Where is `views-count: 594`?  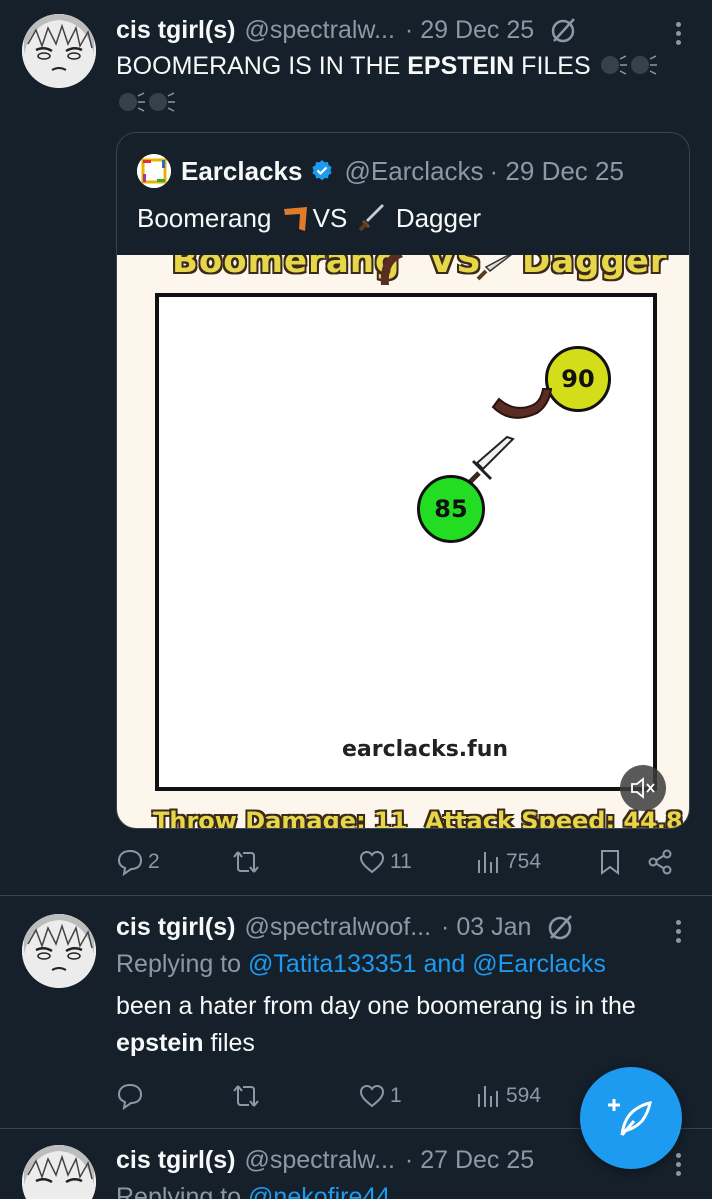 views-count: 594 is located at coordinates (524, 1095).